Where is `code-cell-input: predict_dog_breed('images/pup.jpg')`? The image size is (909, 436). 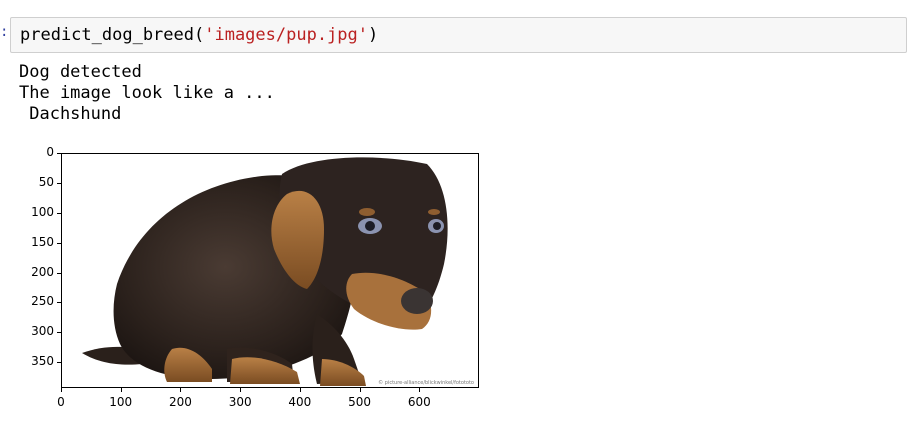 code-cell-input: predict_dog_breed('images/pup.jpg') is located at coordinates (458, 35).